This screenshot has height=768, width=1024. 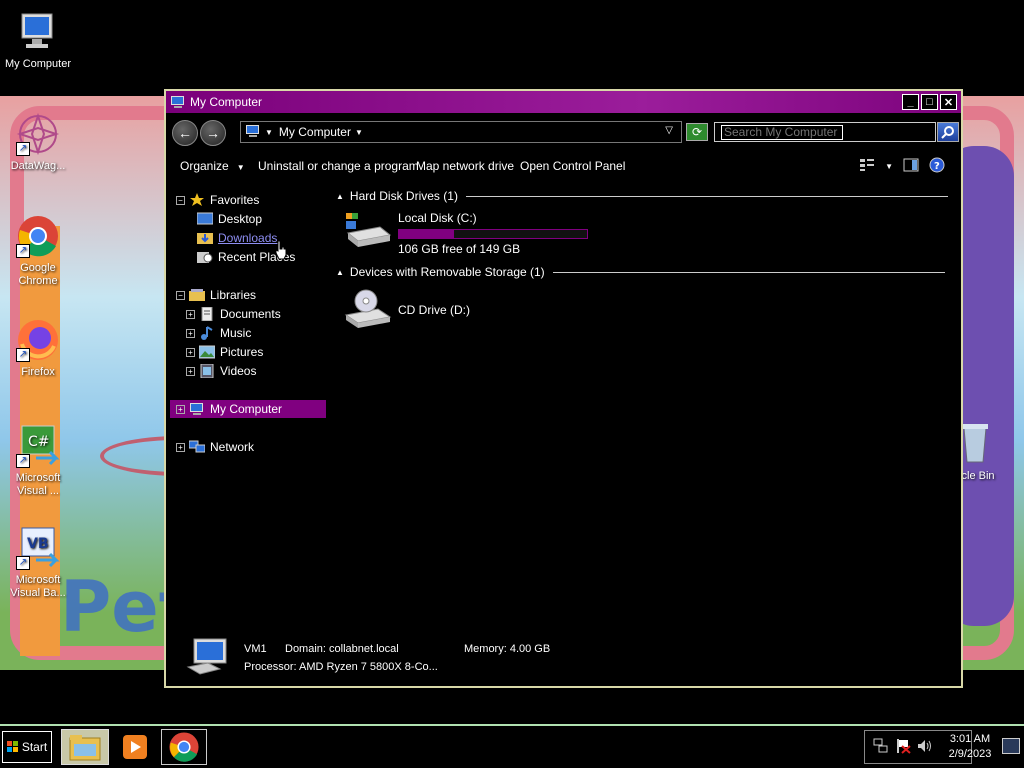 I want to click on nav-favorites: − Favorites, so click(x=254, y=200).